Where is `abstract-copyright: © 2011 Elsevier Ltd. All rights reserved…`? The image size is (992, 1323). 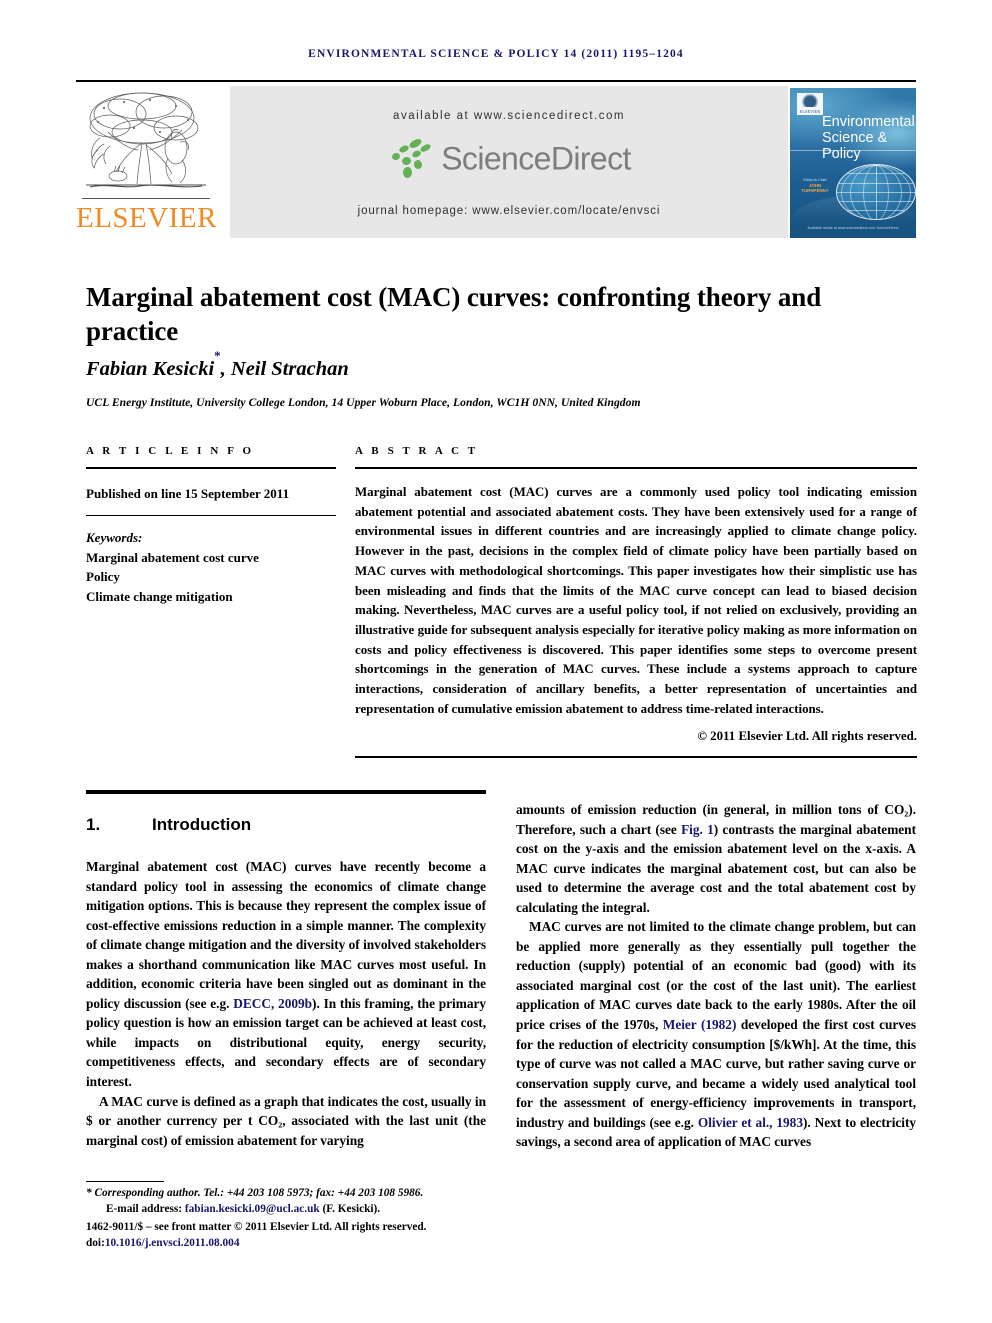 abstract-copyright: © 2011 Elsevier Ltd. All rights reserved… is located at coordinates (807, 736).